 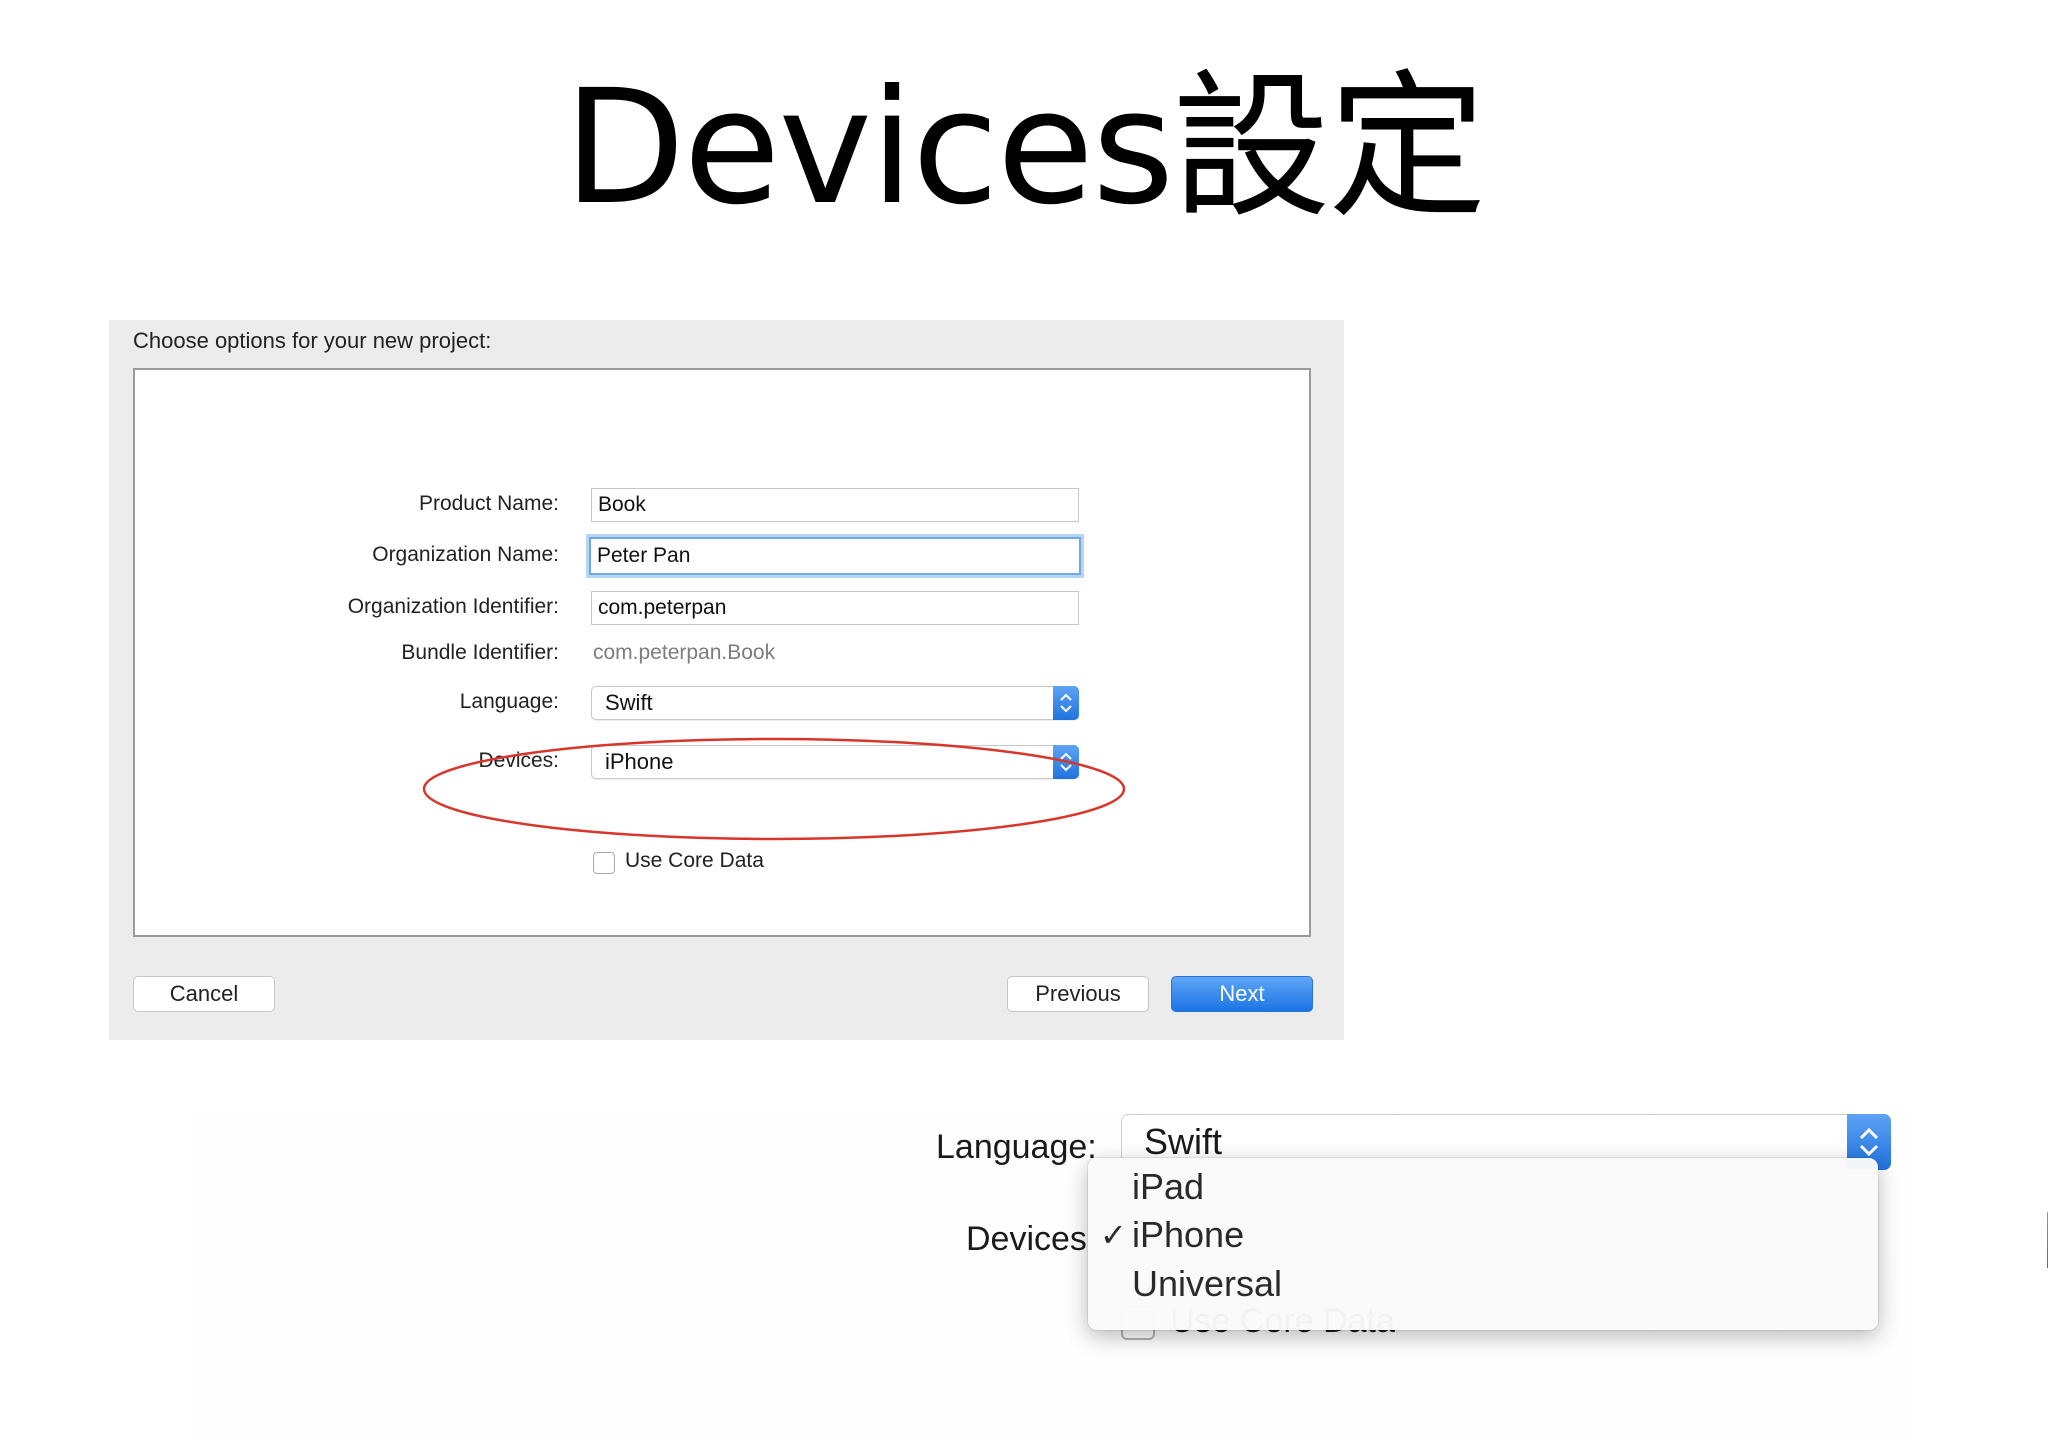 What do you see at coordinates (835, 505) in the screenshot?
I see `product-name-field: Book` at bounding box center [835, 505].